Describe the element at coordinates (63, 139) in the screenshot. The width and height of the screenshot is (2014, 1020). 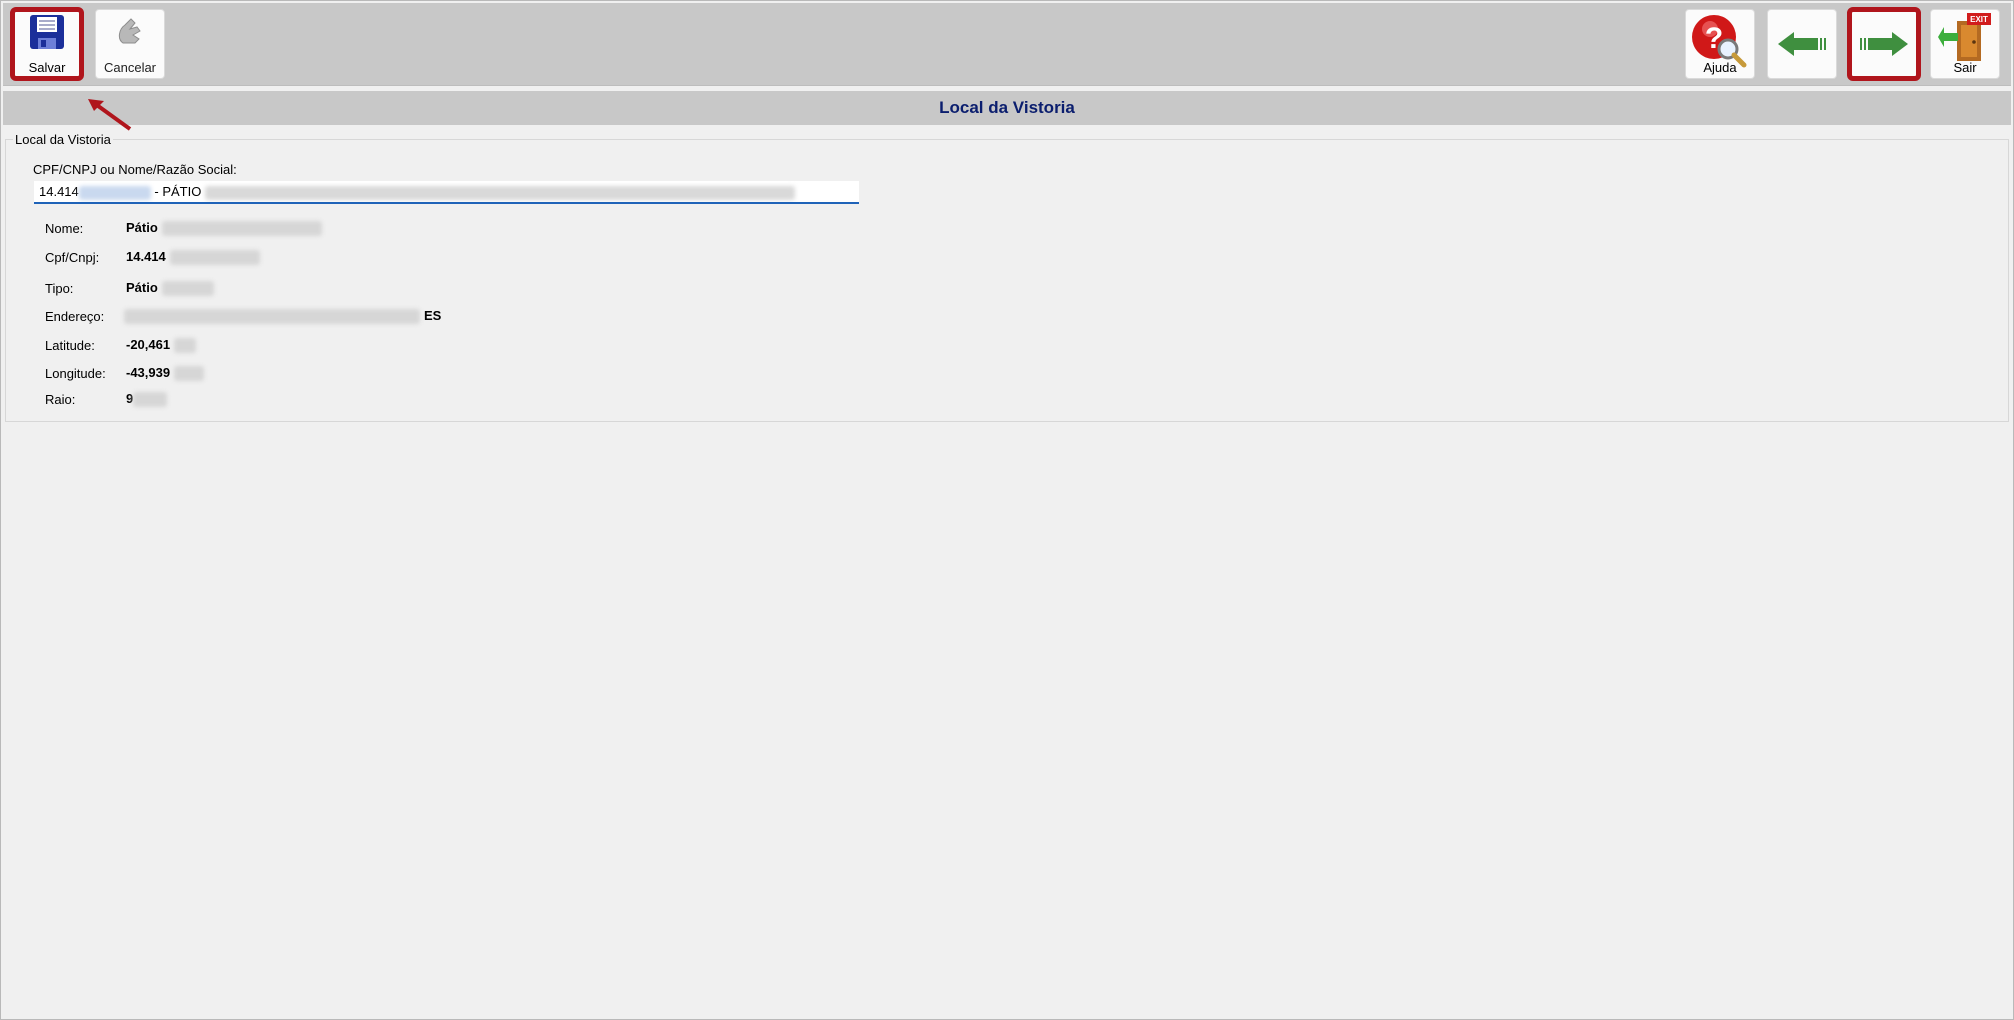
I see `group-legend: Local da Vistoria` at that location.